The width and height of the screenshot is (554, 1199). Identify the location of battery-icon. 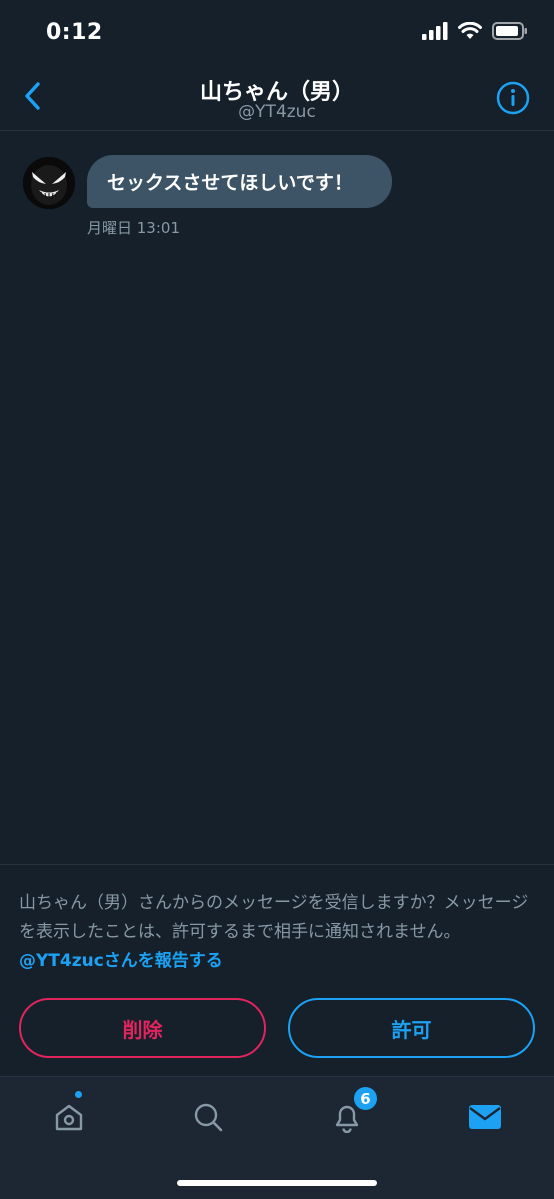
(509, 31).